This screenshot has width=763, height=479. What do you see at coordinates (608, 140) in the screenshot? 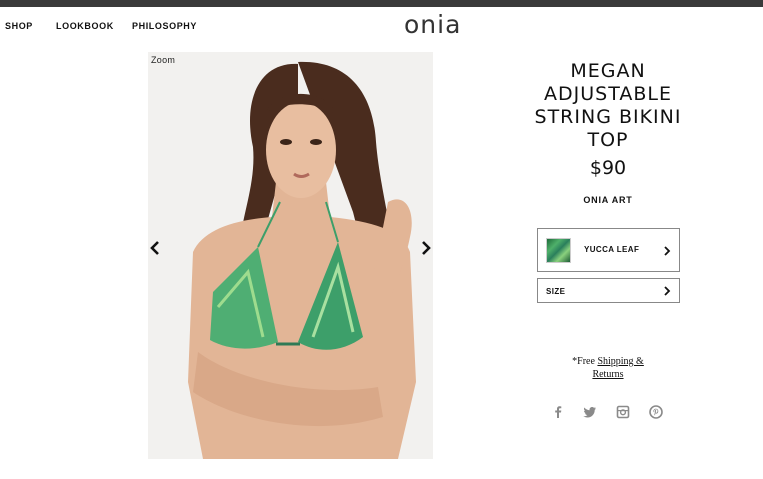
I see `product-title-line: TOP` at bounding box center [608, 140].